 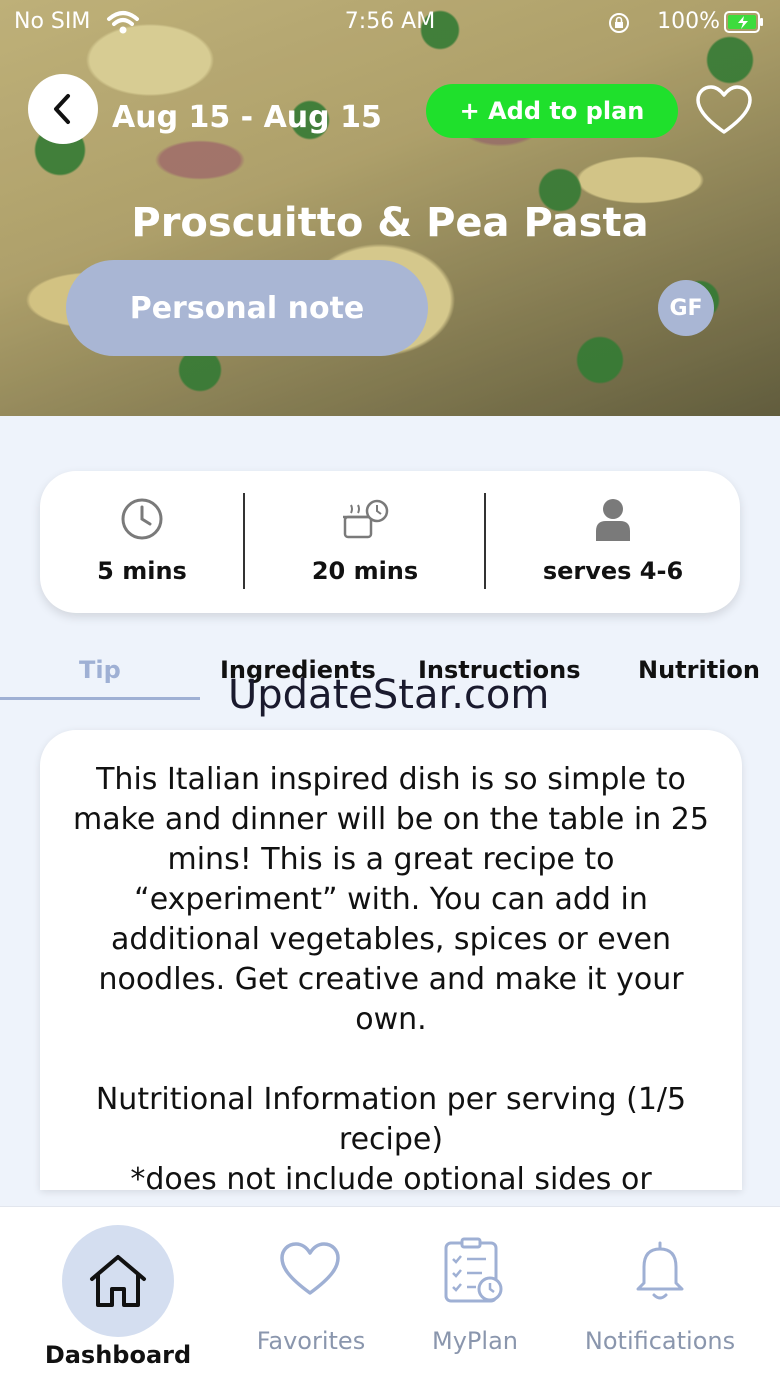 What do you see at coordinates (390, 1296) in the screenshot?
I see `bottom-navigation: Dashboard Favorites MyPlan Notifications` at bounding box center [390, 1296].